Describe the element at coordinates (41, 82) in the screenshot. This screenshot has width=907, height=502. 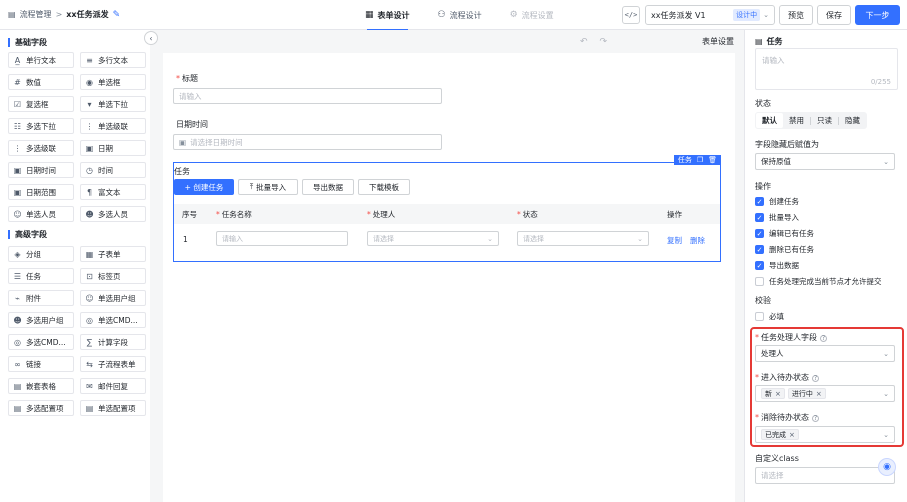
I see `palette-field: # 数值` at that location.